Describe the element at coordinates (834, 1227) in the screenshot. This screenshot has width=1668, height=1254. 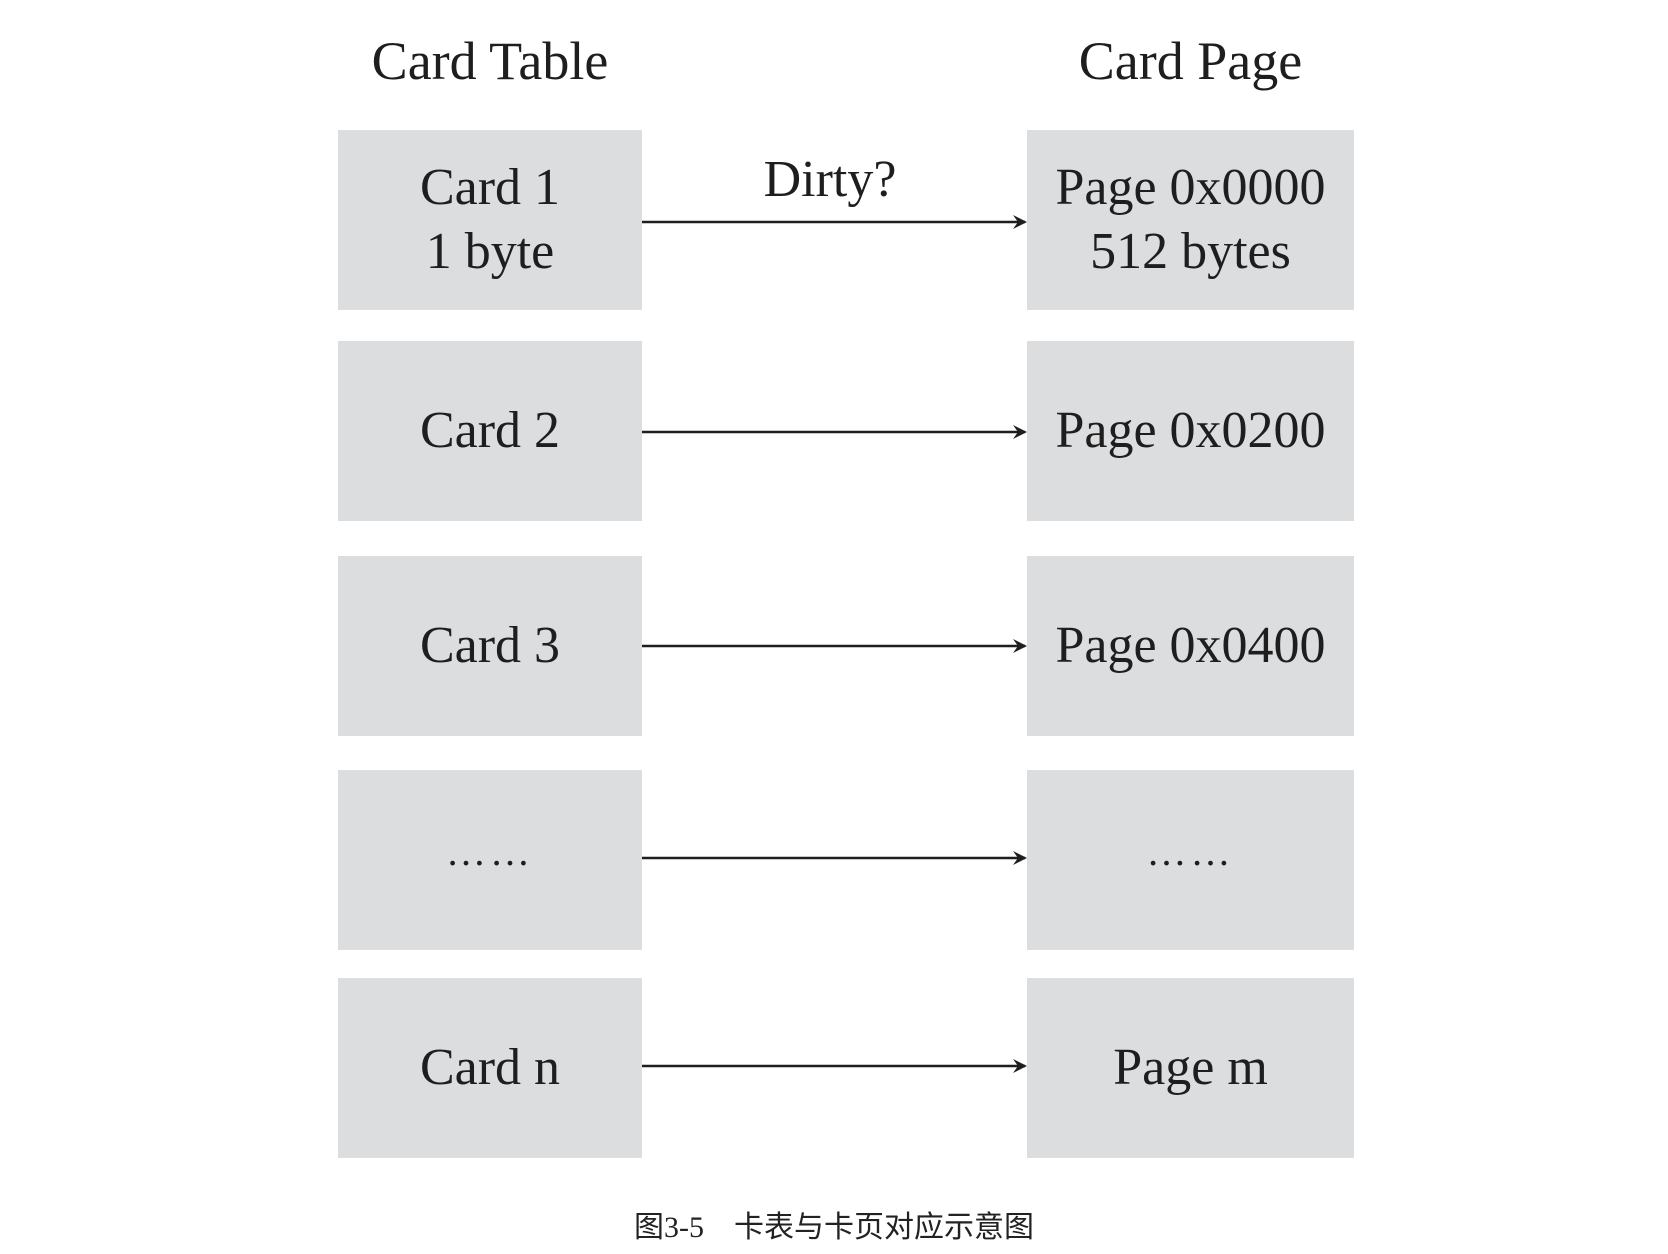
I see `figure-caption: 图3-5 卡表与卡页对应示意图` at that location.